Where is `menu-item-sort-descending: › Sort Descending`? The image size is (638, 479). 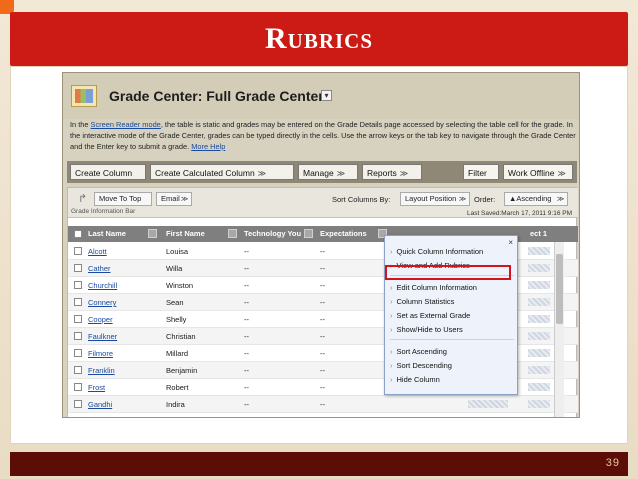
menu-item-sort-descending: › Sort Descending is located at coordinates (421, 366).